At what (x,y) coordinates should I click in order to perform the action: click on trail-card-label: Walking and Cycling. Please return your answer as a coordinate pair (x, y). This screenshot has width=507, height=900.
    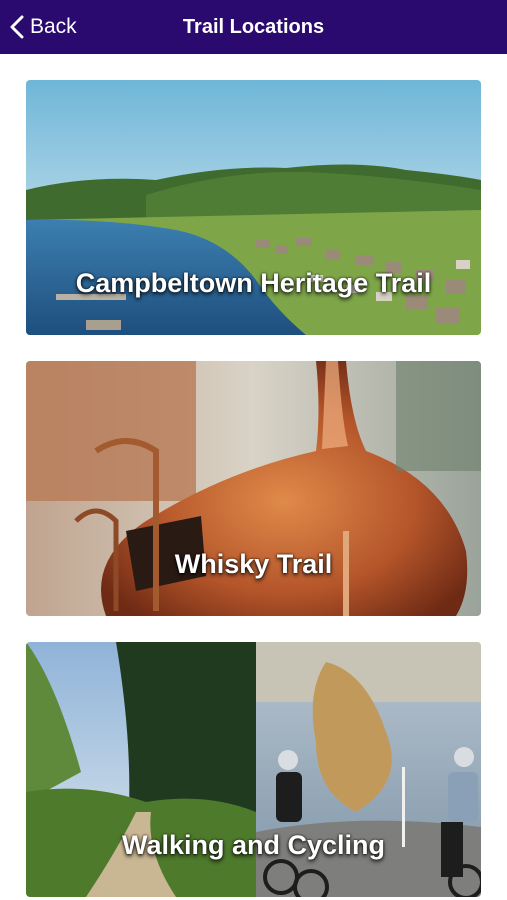
    Looking at the image, I should click on (253, 845).